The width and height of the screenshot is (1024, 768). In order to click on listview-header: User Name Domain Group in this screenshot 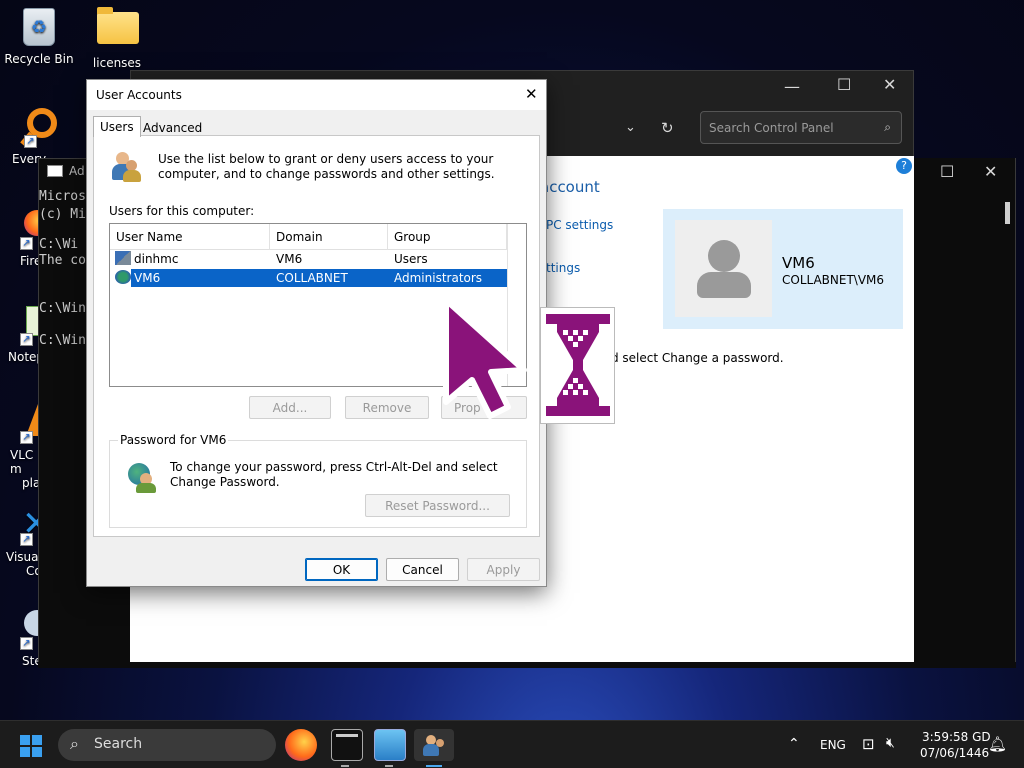, I will do `click(318, 237)`.